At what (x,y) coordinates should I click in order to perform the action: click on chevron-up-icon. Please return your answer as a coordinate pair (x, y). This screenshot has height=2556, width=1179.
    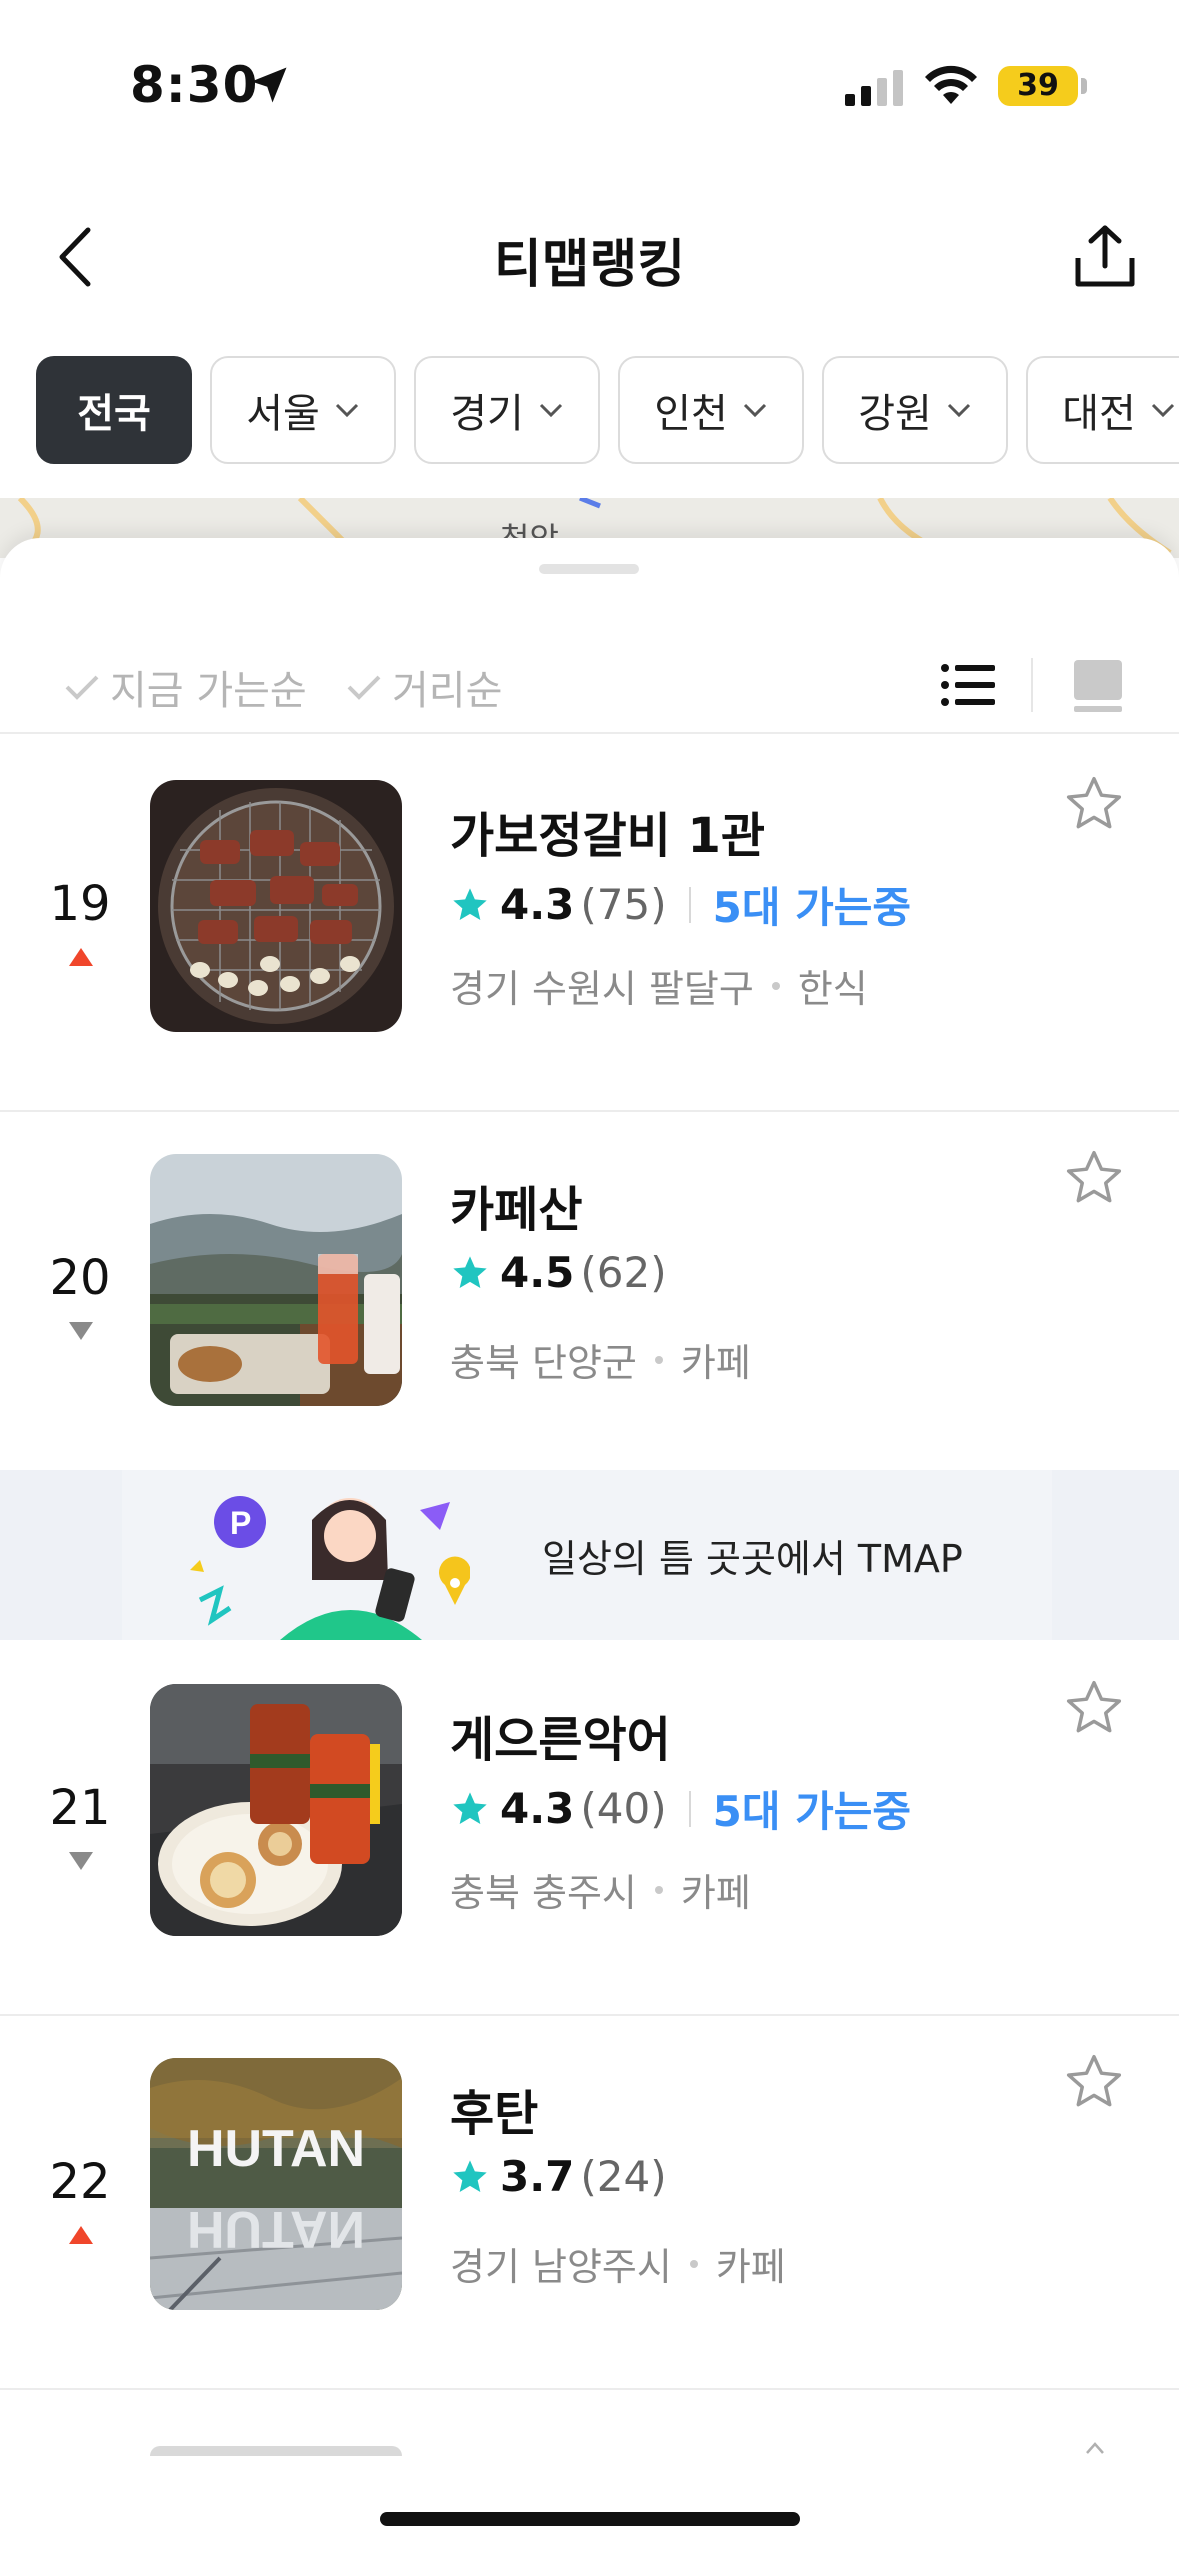
    Looking at the image, I should click on (1095, 2448).